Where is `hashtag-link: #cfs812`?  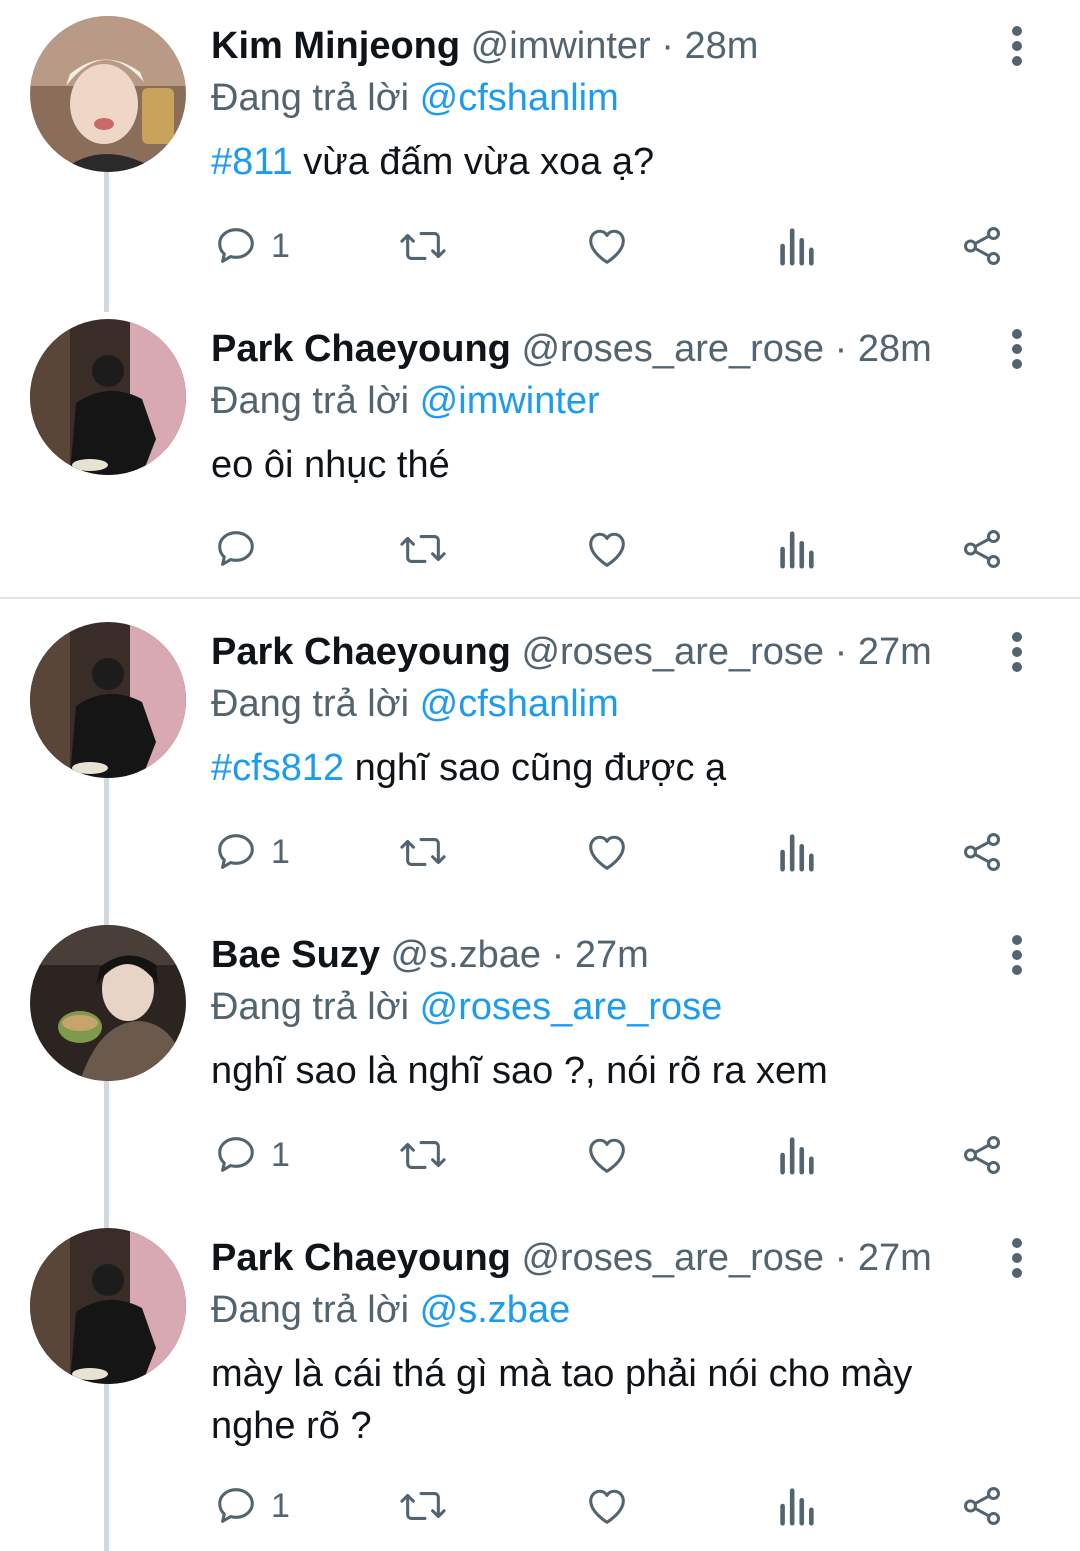
hashtag-link: #cfs812 is located at coordinates (277, 768).